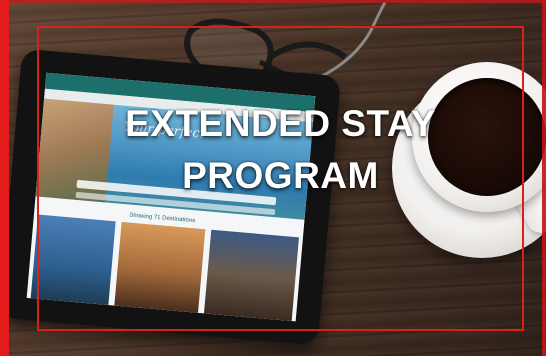  Describe the element at coordinates (280, 175) in the screenshot. I see `banner-title-line-2: PROGRAM` at that location.